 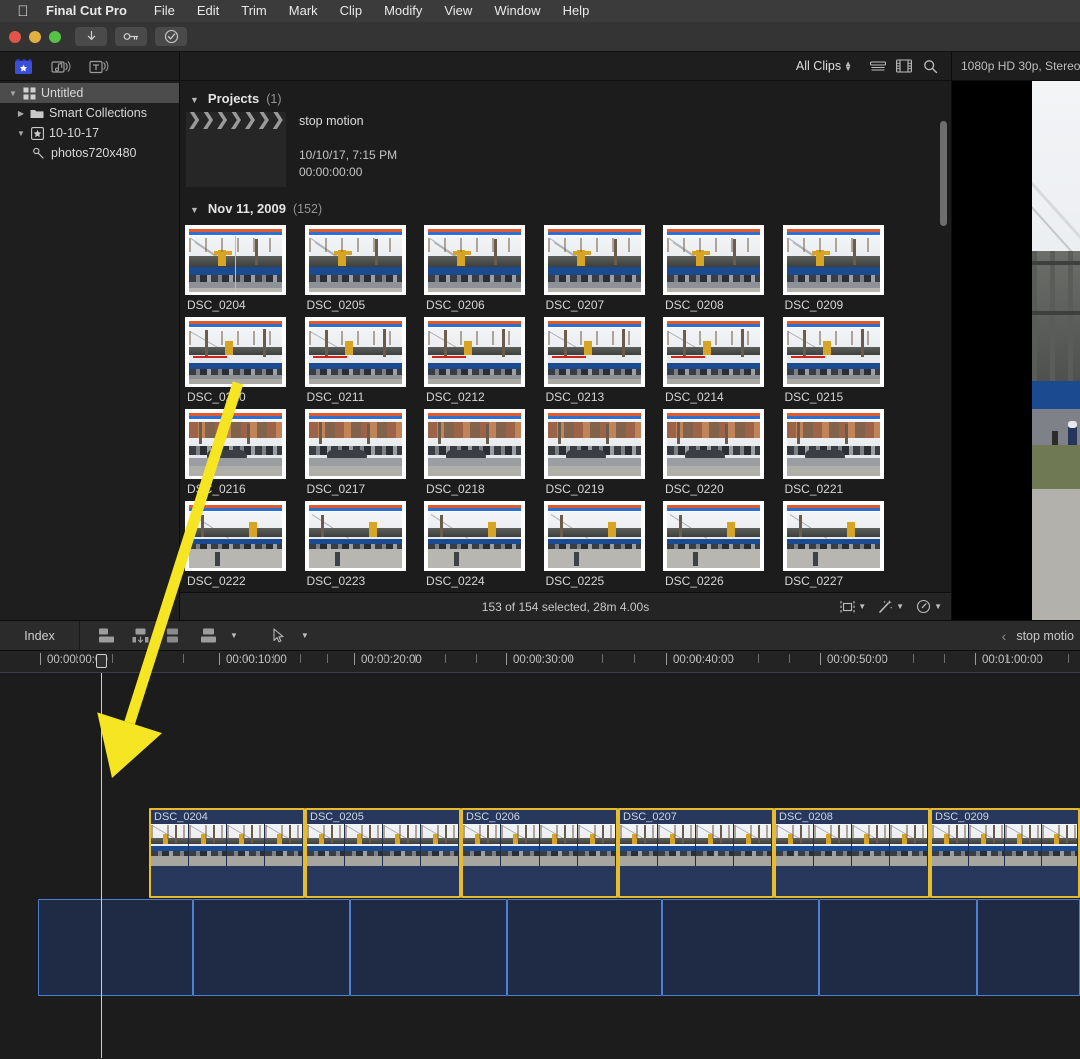 I want to click on browser-clip-item: DSC_0212, so click(x=484, y=360).